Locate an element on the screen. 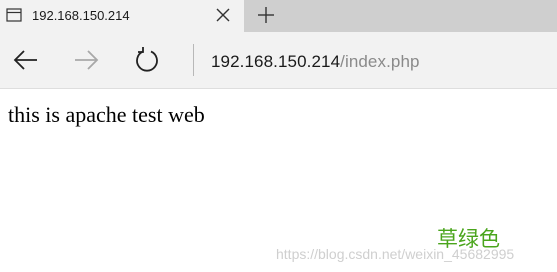 Image resolution: width=557 pixels, height=272 pixels. active-tab: 192.168.150.214 is located at coordinates (122, 16).